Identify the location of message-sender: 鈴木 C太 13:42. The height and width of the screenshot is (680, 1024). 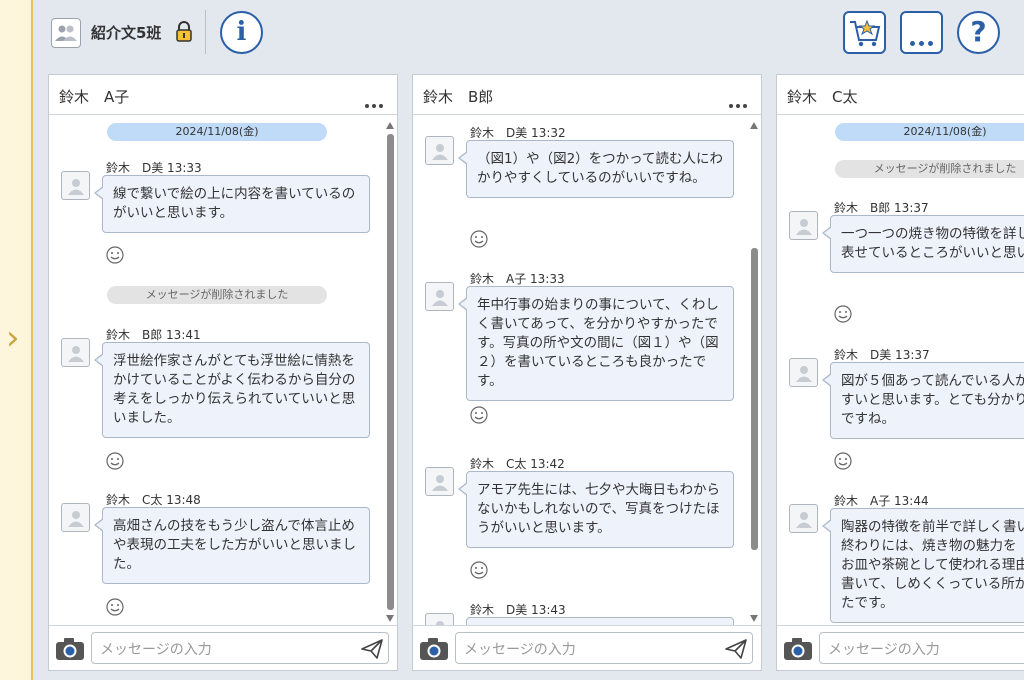
(517, 464).